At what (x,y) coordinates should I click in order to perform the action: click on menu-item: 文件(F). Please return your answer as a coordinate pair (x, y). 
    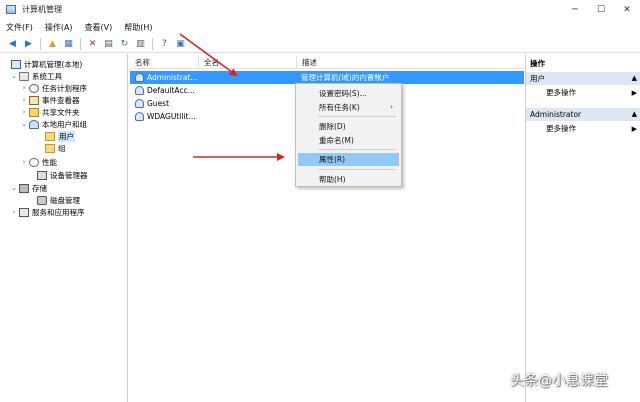
    Looking at the image, I should click on (19, 27).